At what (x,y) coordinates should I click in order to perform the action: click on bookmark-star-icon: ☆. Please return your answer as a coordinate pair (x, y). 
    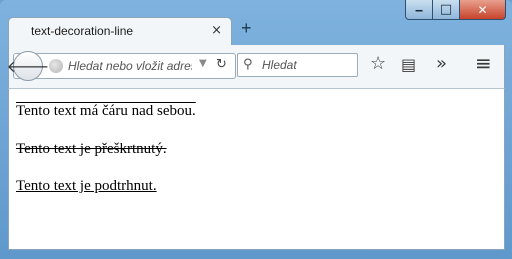
    Looking at the image, I should click on (378, 63).